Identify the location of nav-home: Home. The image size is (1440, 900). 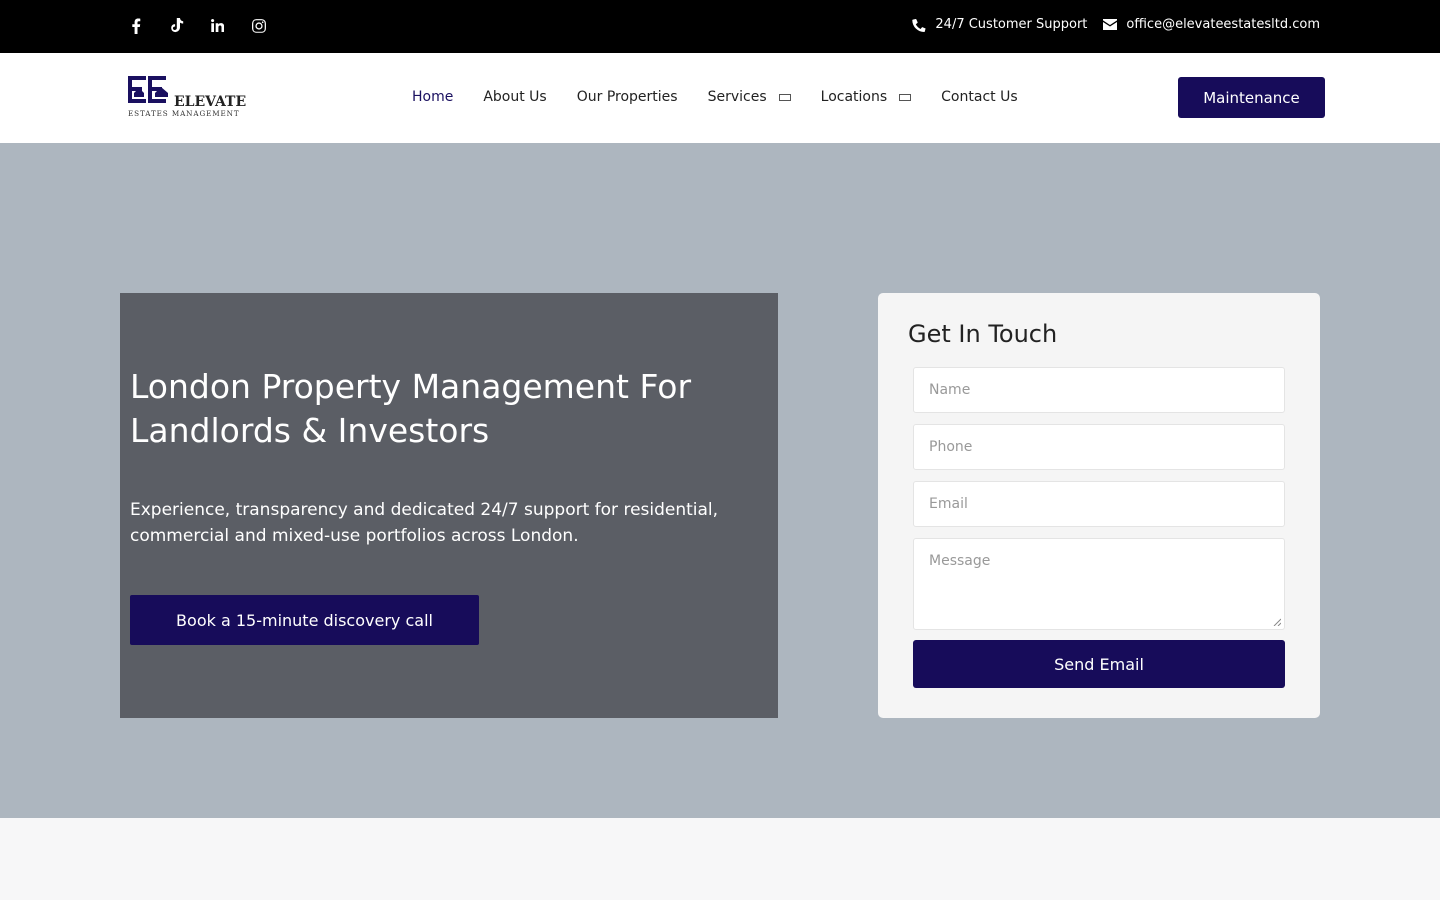
(432, 97).